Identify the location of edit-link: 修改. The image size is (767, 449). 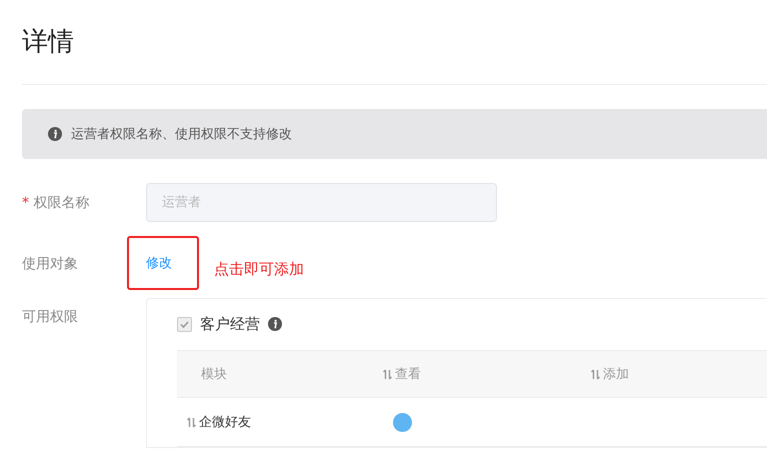
(159, 263).